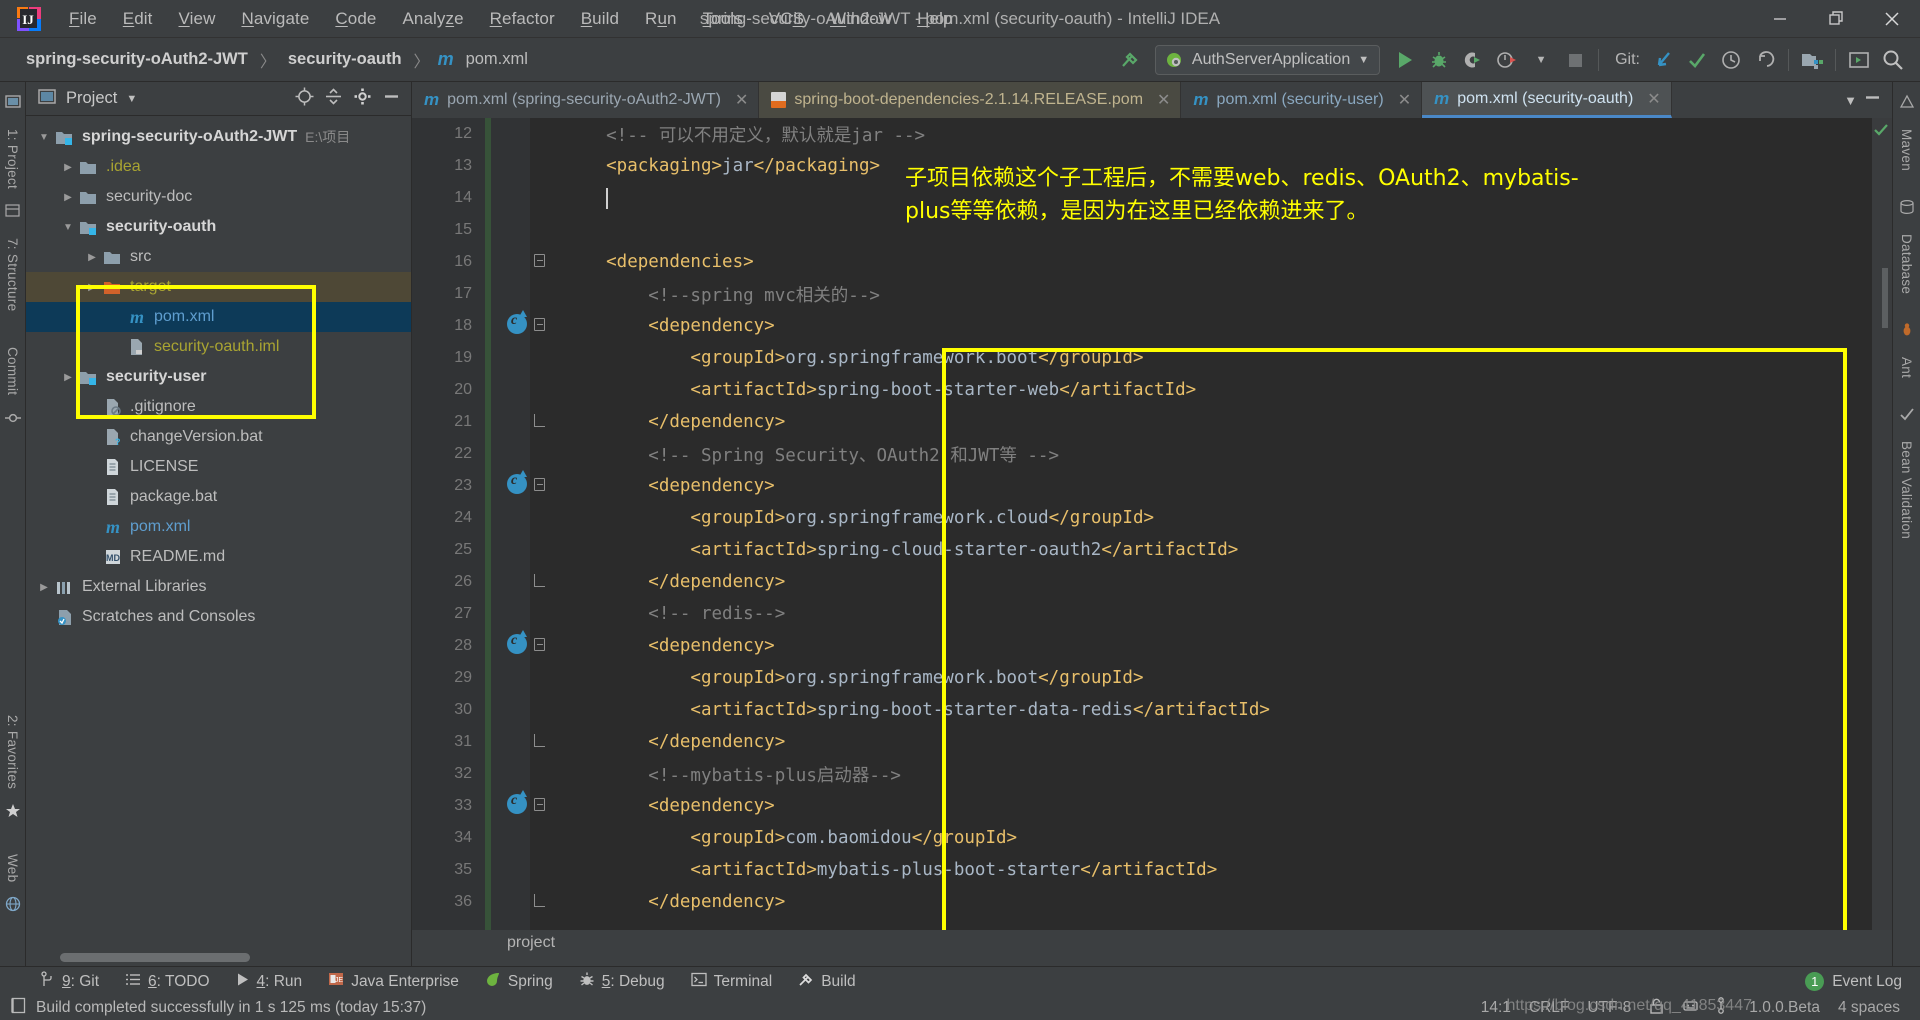 This screenshot has width=1920, height=1020. Describe the element at coordinates (1267, 60) in the screenshot. I see `run-configuration-selector: AuthServerApplication ▼` at that location.